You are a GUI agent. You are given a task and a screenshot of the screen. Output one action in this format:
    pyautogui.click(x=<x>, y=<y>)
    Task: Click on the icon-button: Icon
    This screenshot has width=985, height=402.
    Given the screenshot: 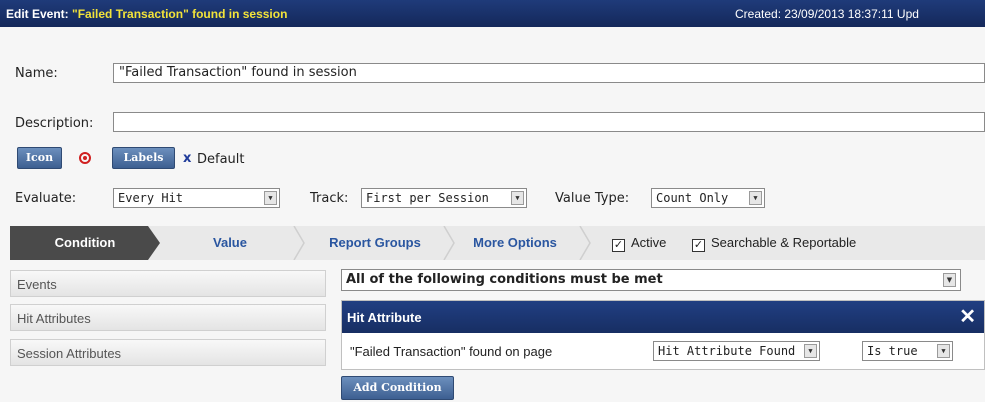 What is the action you would take?
    pyautogui.click(x=39, y=158)
    